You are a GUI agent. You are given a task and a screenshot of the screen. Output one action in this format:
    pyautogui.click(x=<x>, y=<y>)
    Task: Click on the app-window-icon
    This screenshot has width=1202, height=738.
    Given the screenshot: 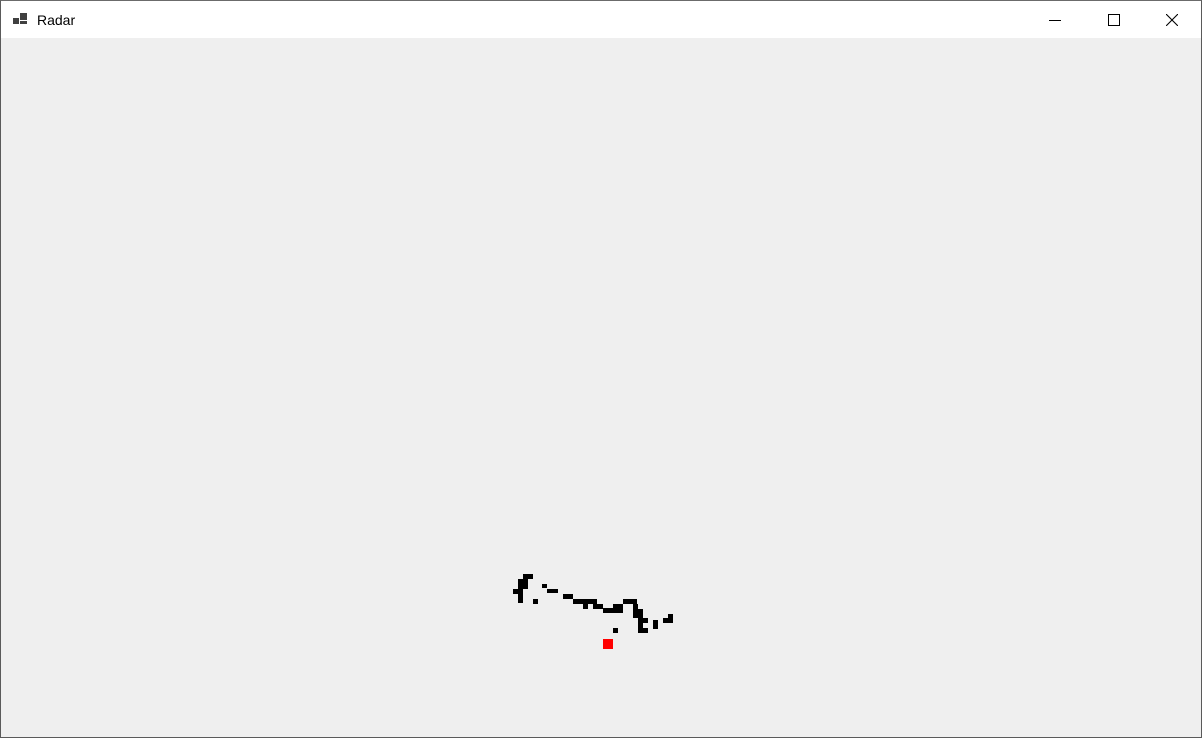 What is the action you would take?
    pyautogui.click(x=20, y=18)
    